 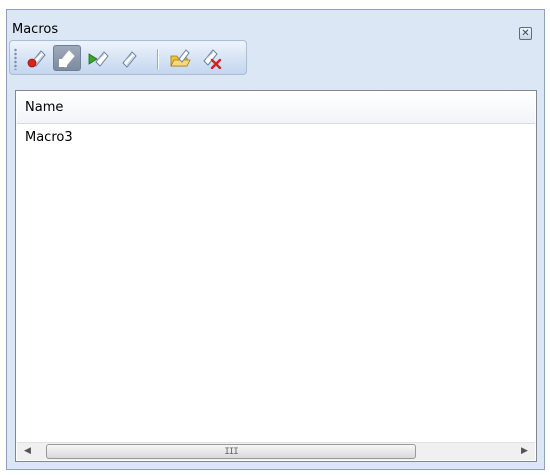 I want to click on delete-macro-button, so click(x=211, y=58).